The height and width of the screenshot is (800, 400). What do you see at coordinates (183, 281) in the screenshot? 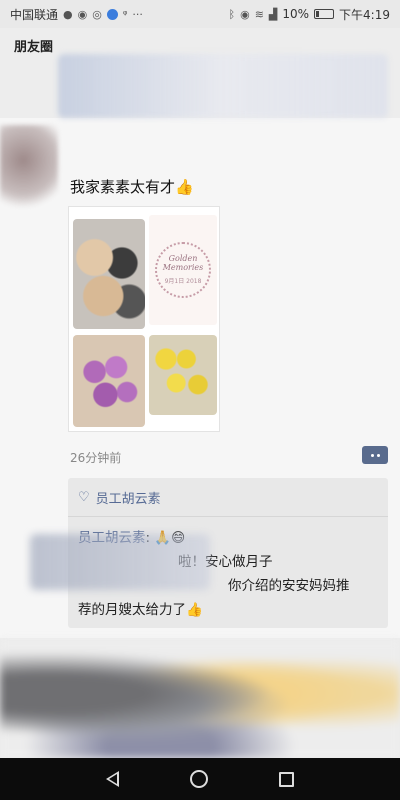
I see `card-date: 9月1日 2018` at bounding box center [183, 281].